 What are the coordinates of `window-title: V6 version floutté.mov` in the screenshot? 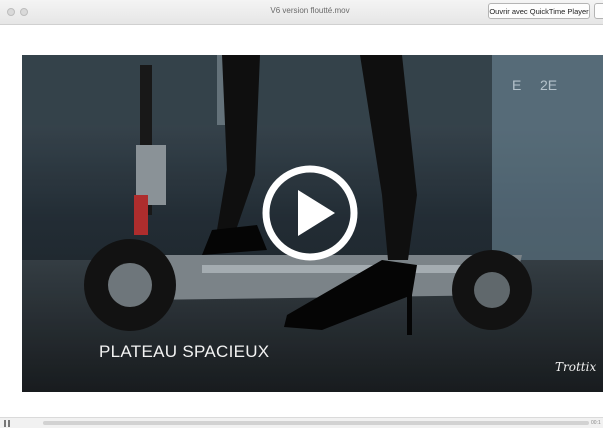 It's located at (310, 10).